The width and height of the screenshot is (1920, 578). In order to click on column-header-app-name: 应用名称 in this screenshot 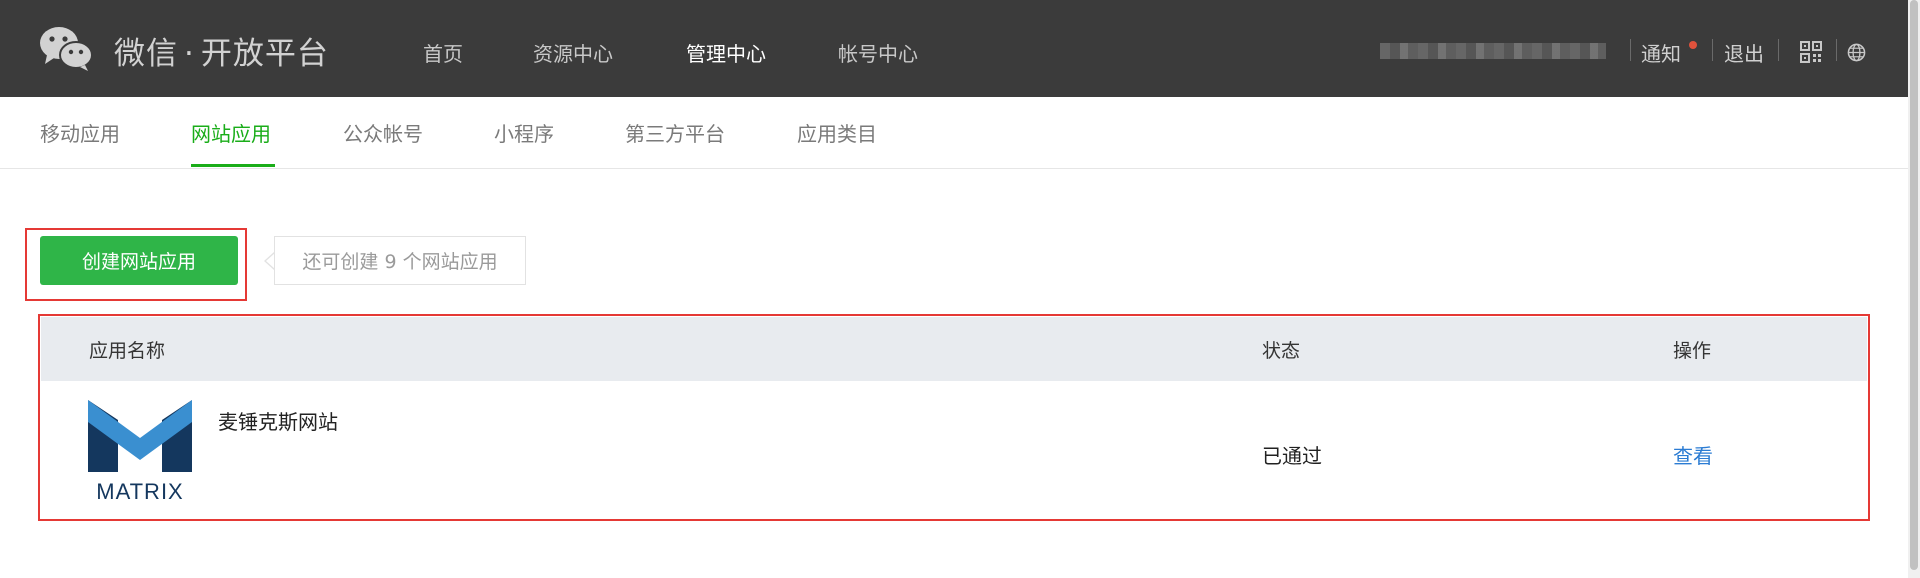, I will do `click(127, 351)`.